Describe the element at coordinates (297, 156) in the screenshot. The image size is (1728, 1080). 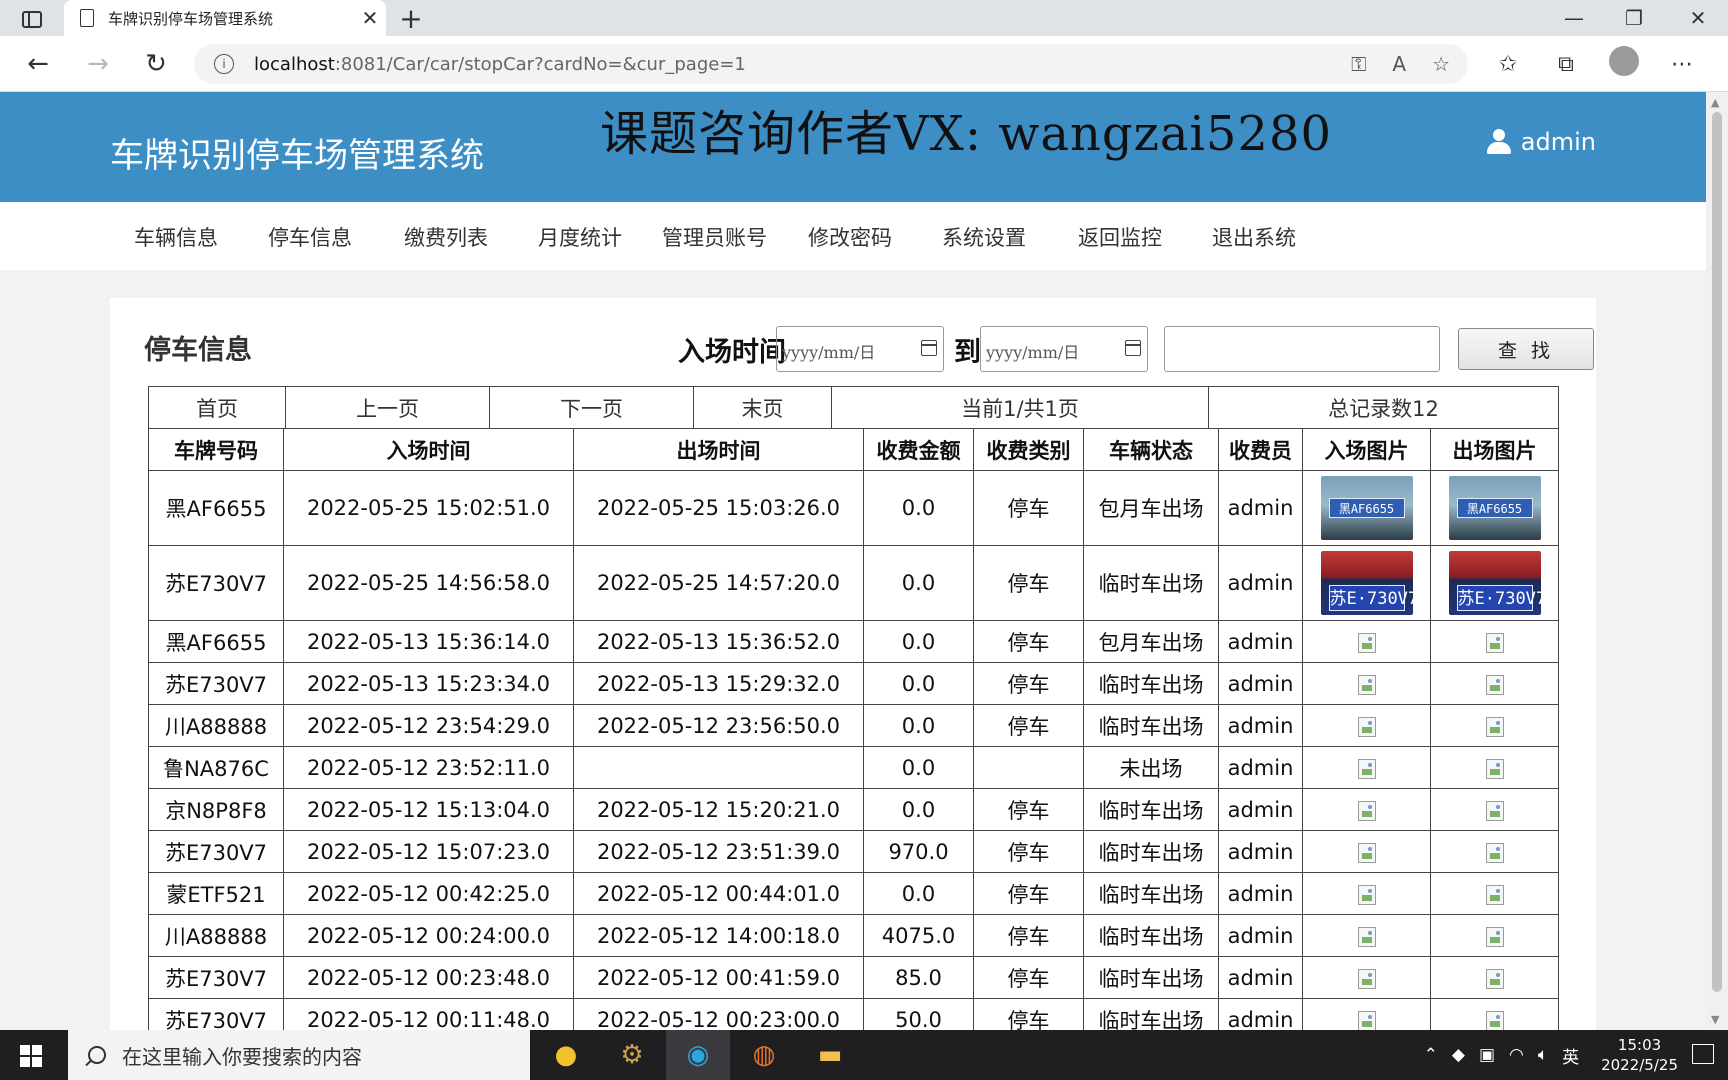
I see `site-title: 车牌识别停车场管理系统` at that location.